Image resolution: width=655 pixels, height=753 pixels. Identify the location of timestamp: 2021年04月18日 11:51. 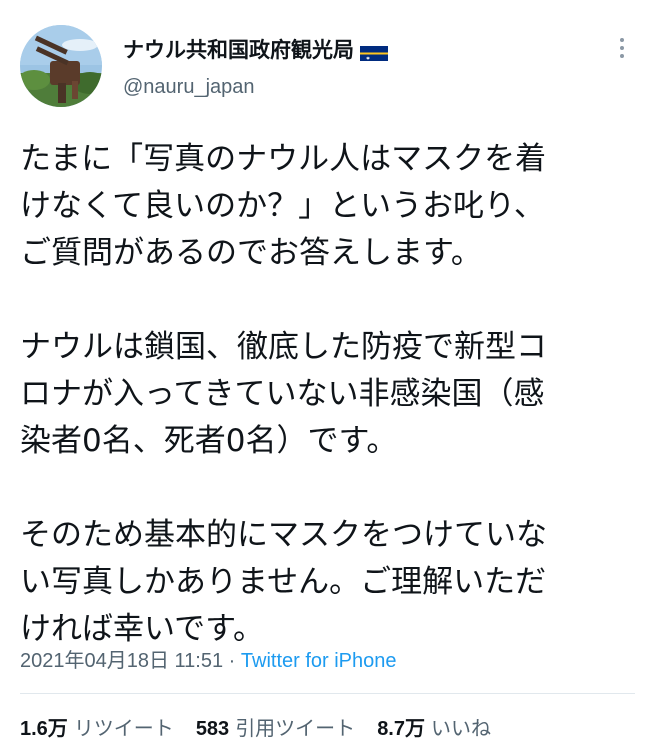
(121, 661).